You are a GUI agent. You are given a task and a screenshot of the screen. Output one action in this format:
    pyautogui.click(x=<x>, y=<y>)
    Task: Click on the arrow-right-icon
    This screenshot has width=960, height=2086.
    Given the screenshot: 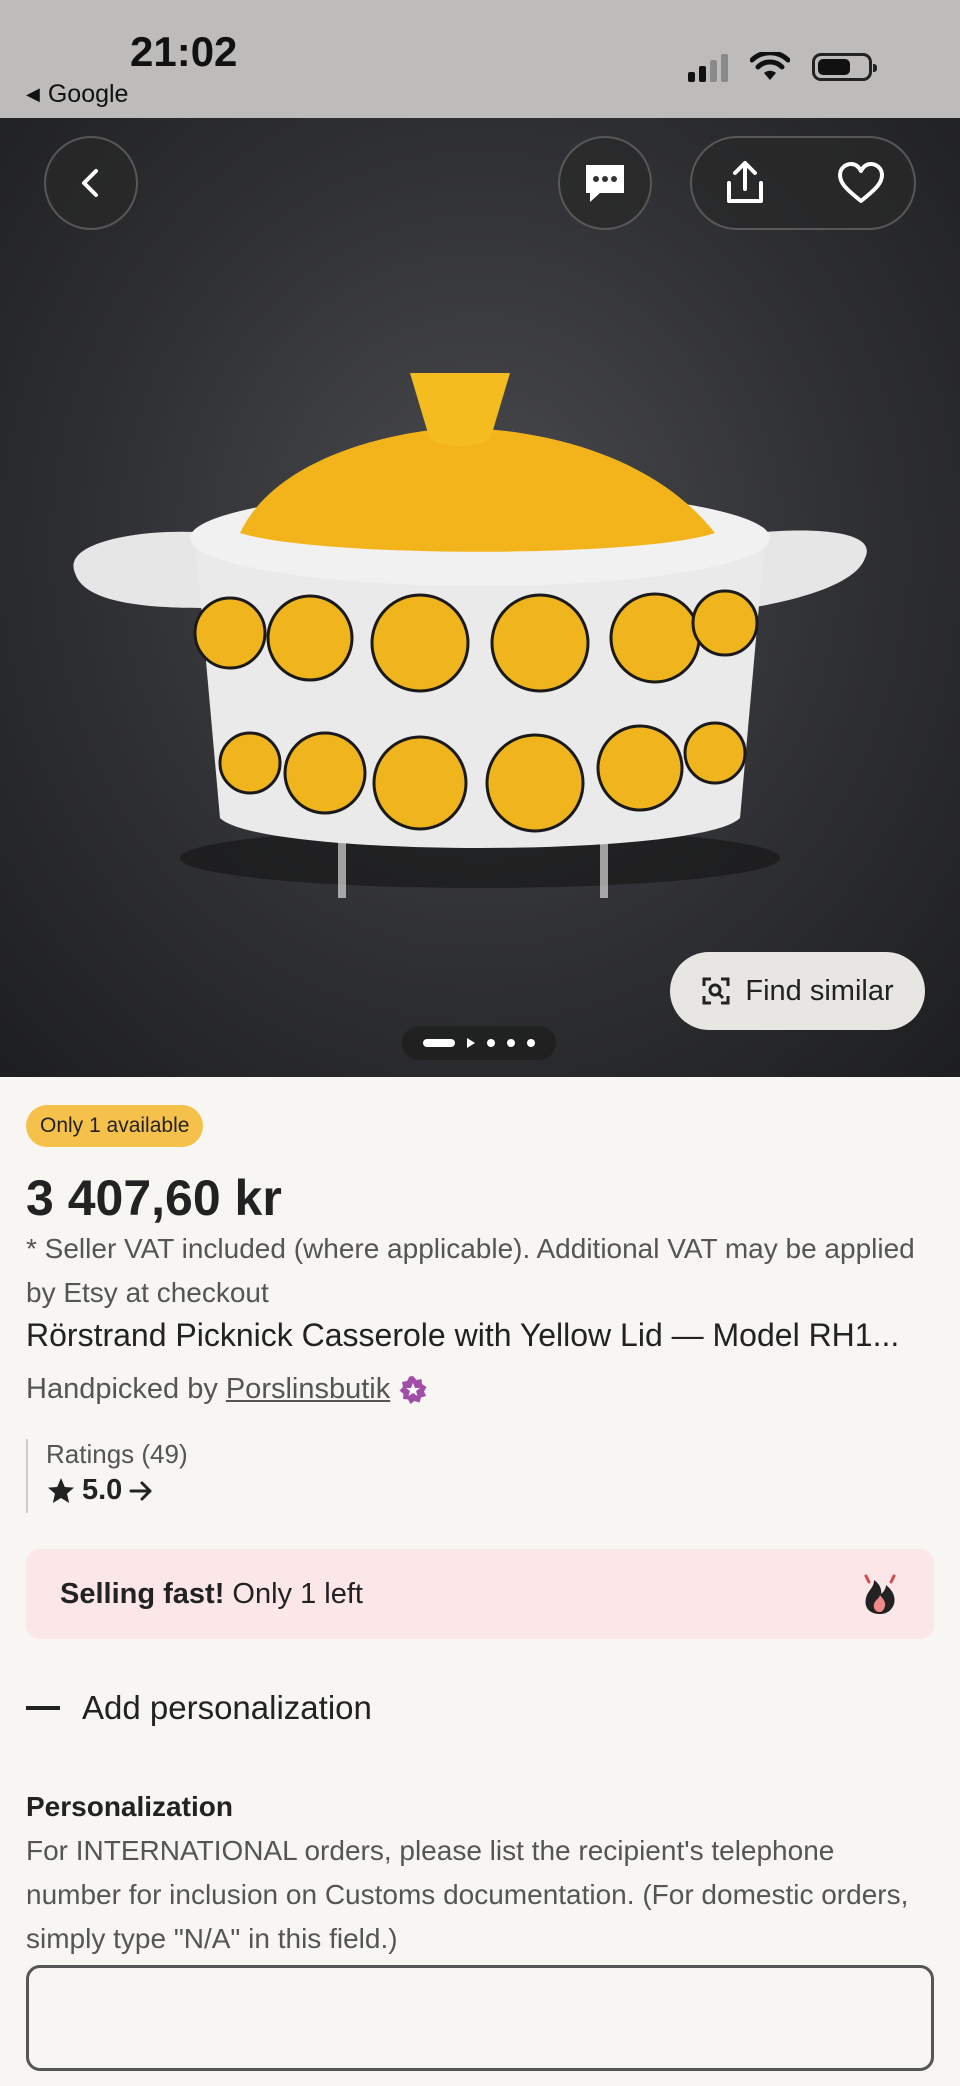 What is the action you would take?
    pyautogui.click(x=140, y=1490)
    